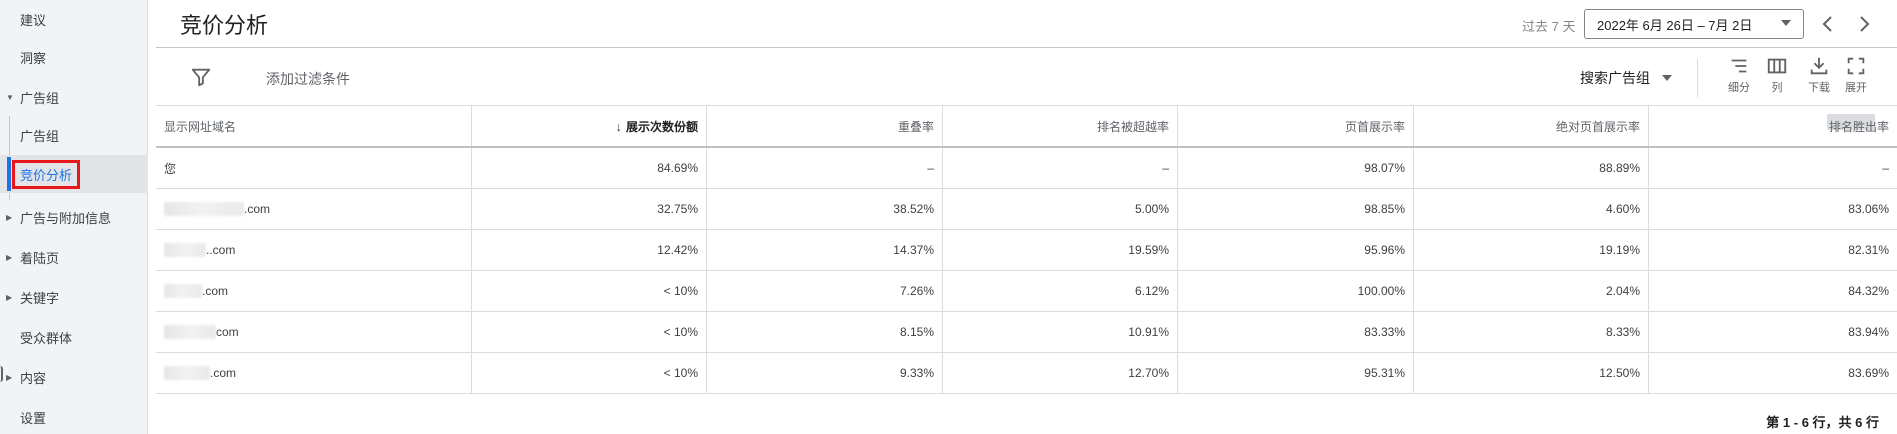  Describe the element at coordinates (1739, 78) in the screenshot. I see `segment-button: 细分` at that location.